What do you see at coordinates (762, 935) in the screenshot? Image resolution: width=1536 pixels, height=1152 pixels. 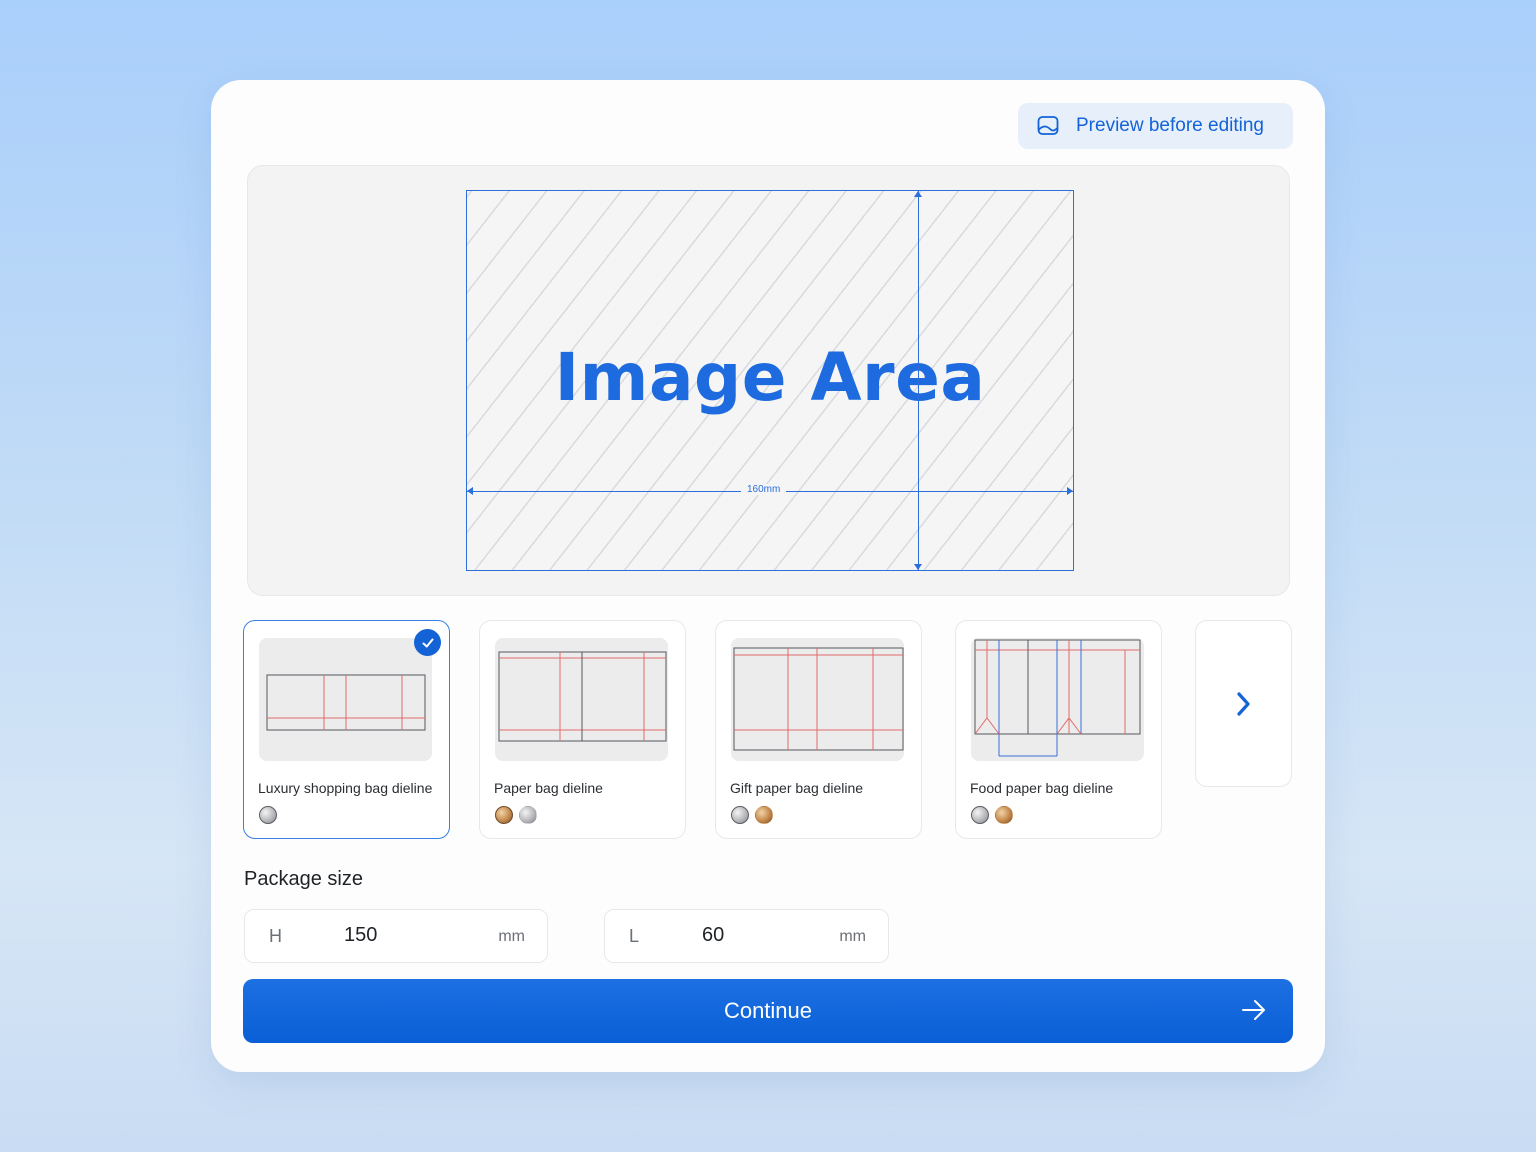 I see `length-input` at bounding box center [762, 935].